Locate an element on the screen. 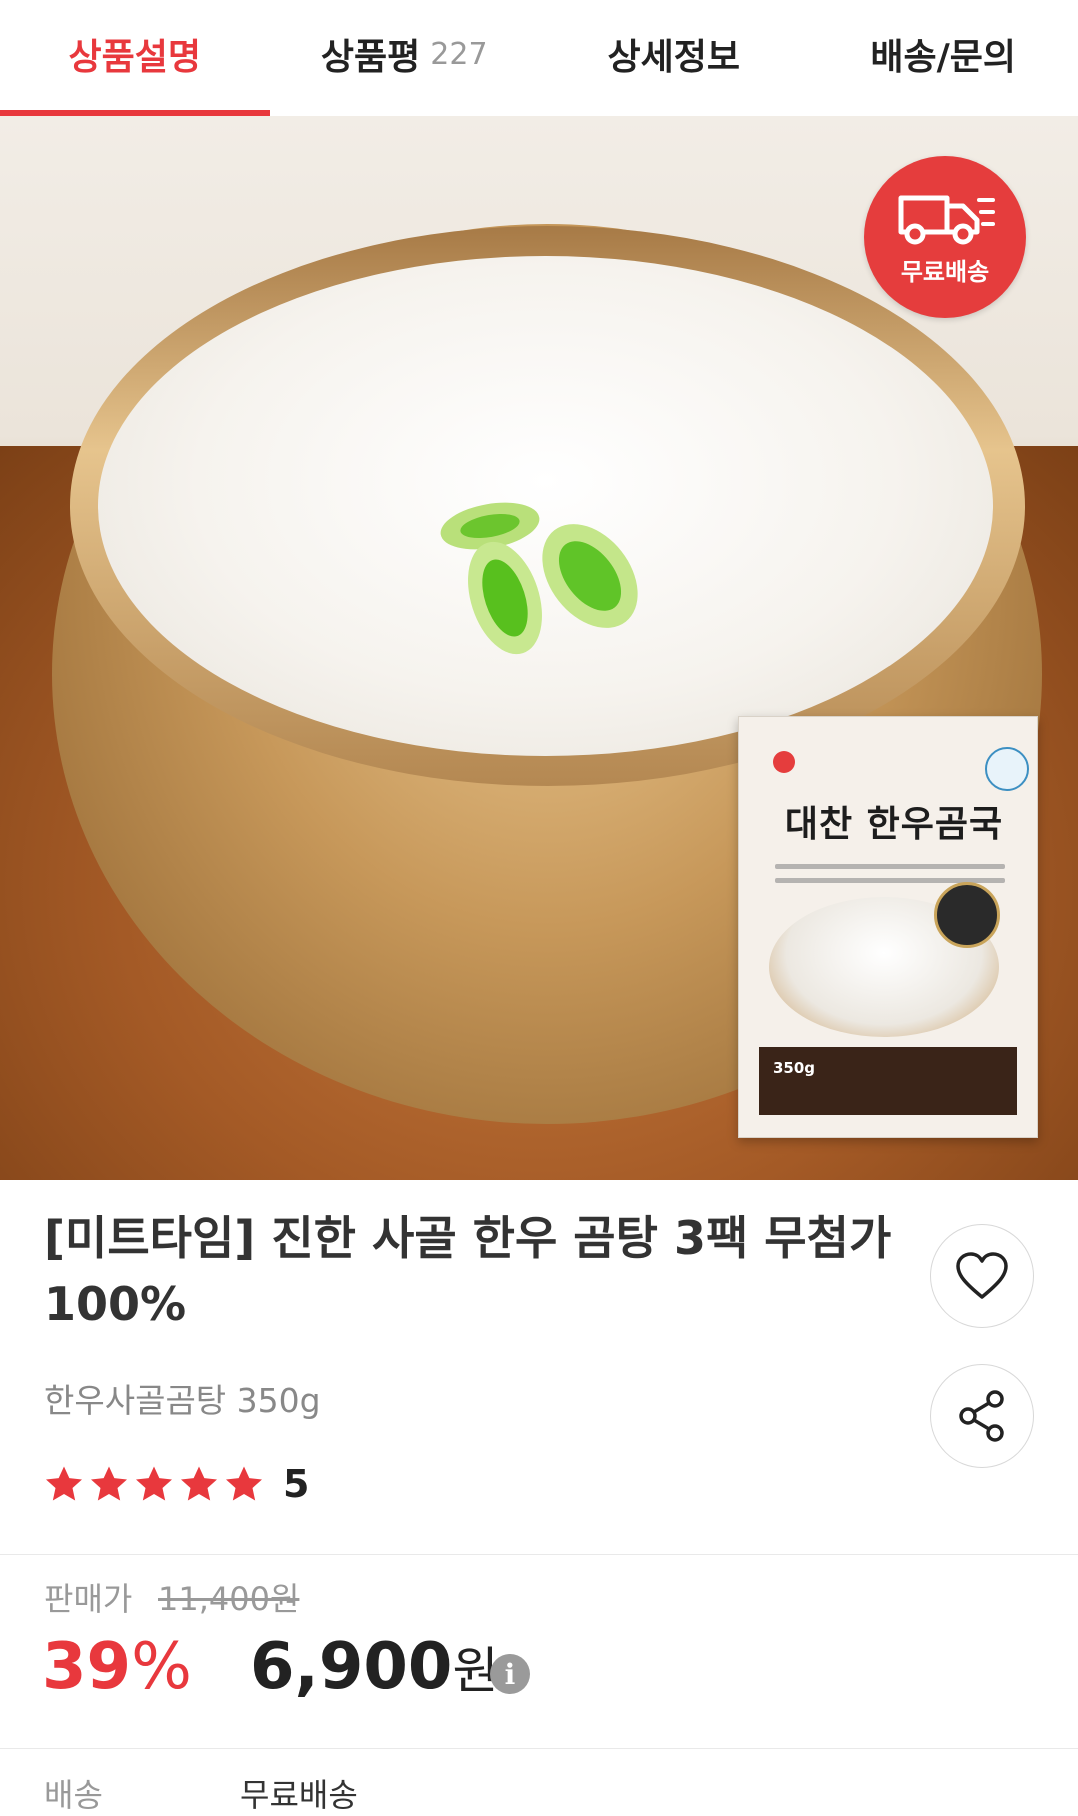  tab-description: 상품설명 is located at coordinates (135, 58).